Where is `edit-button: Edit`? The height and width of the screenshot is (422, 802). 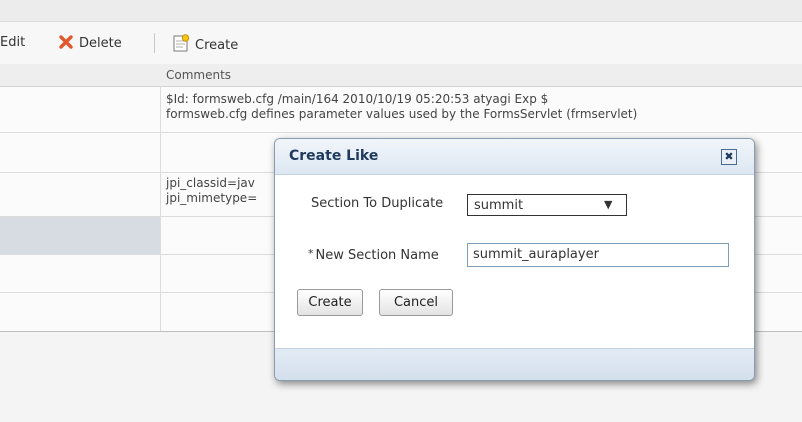
edit-button: Edit is located at coordinates (12, 43).